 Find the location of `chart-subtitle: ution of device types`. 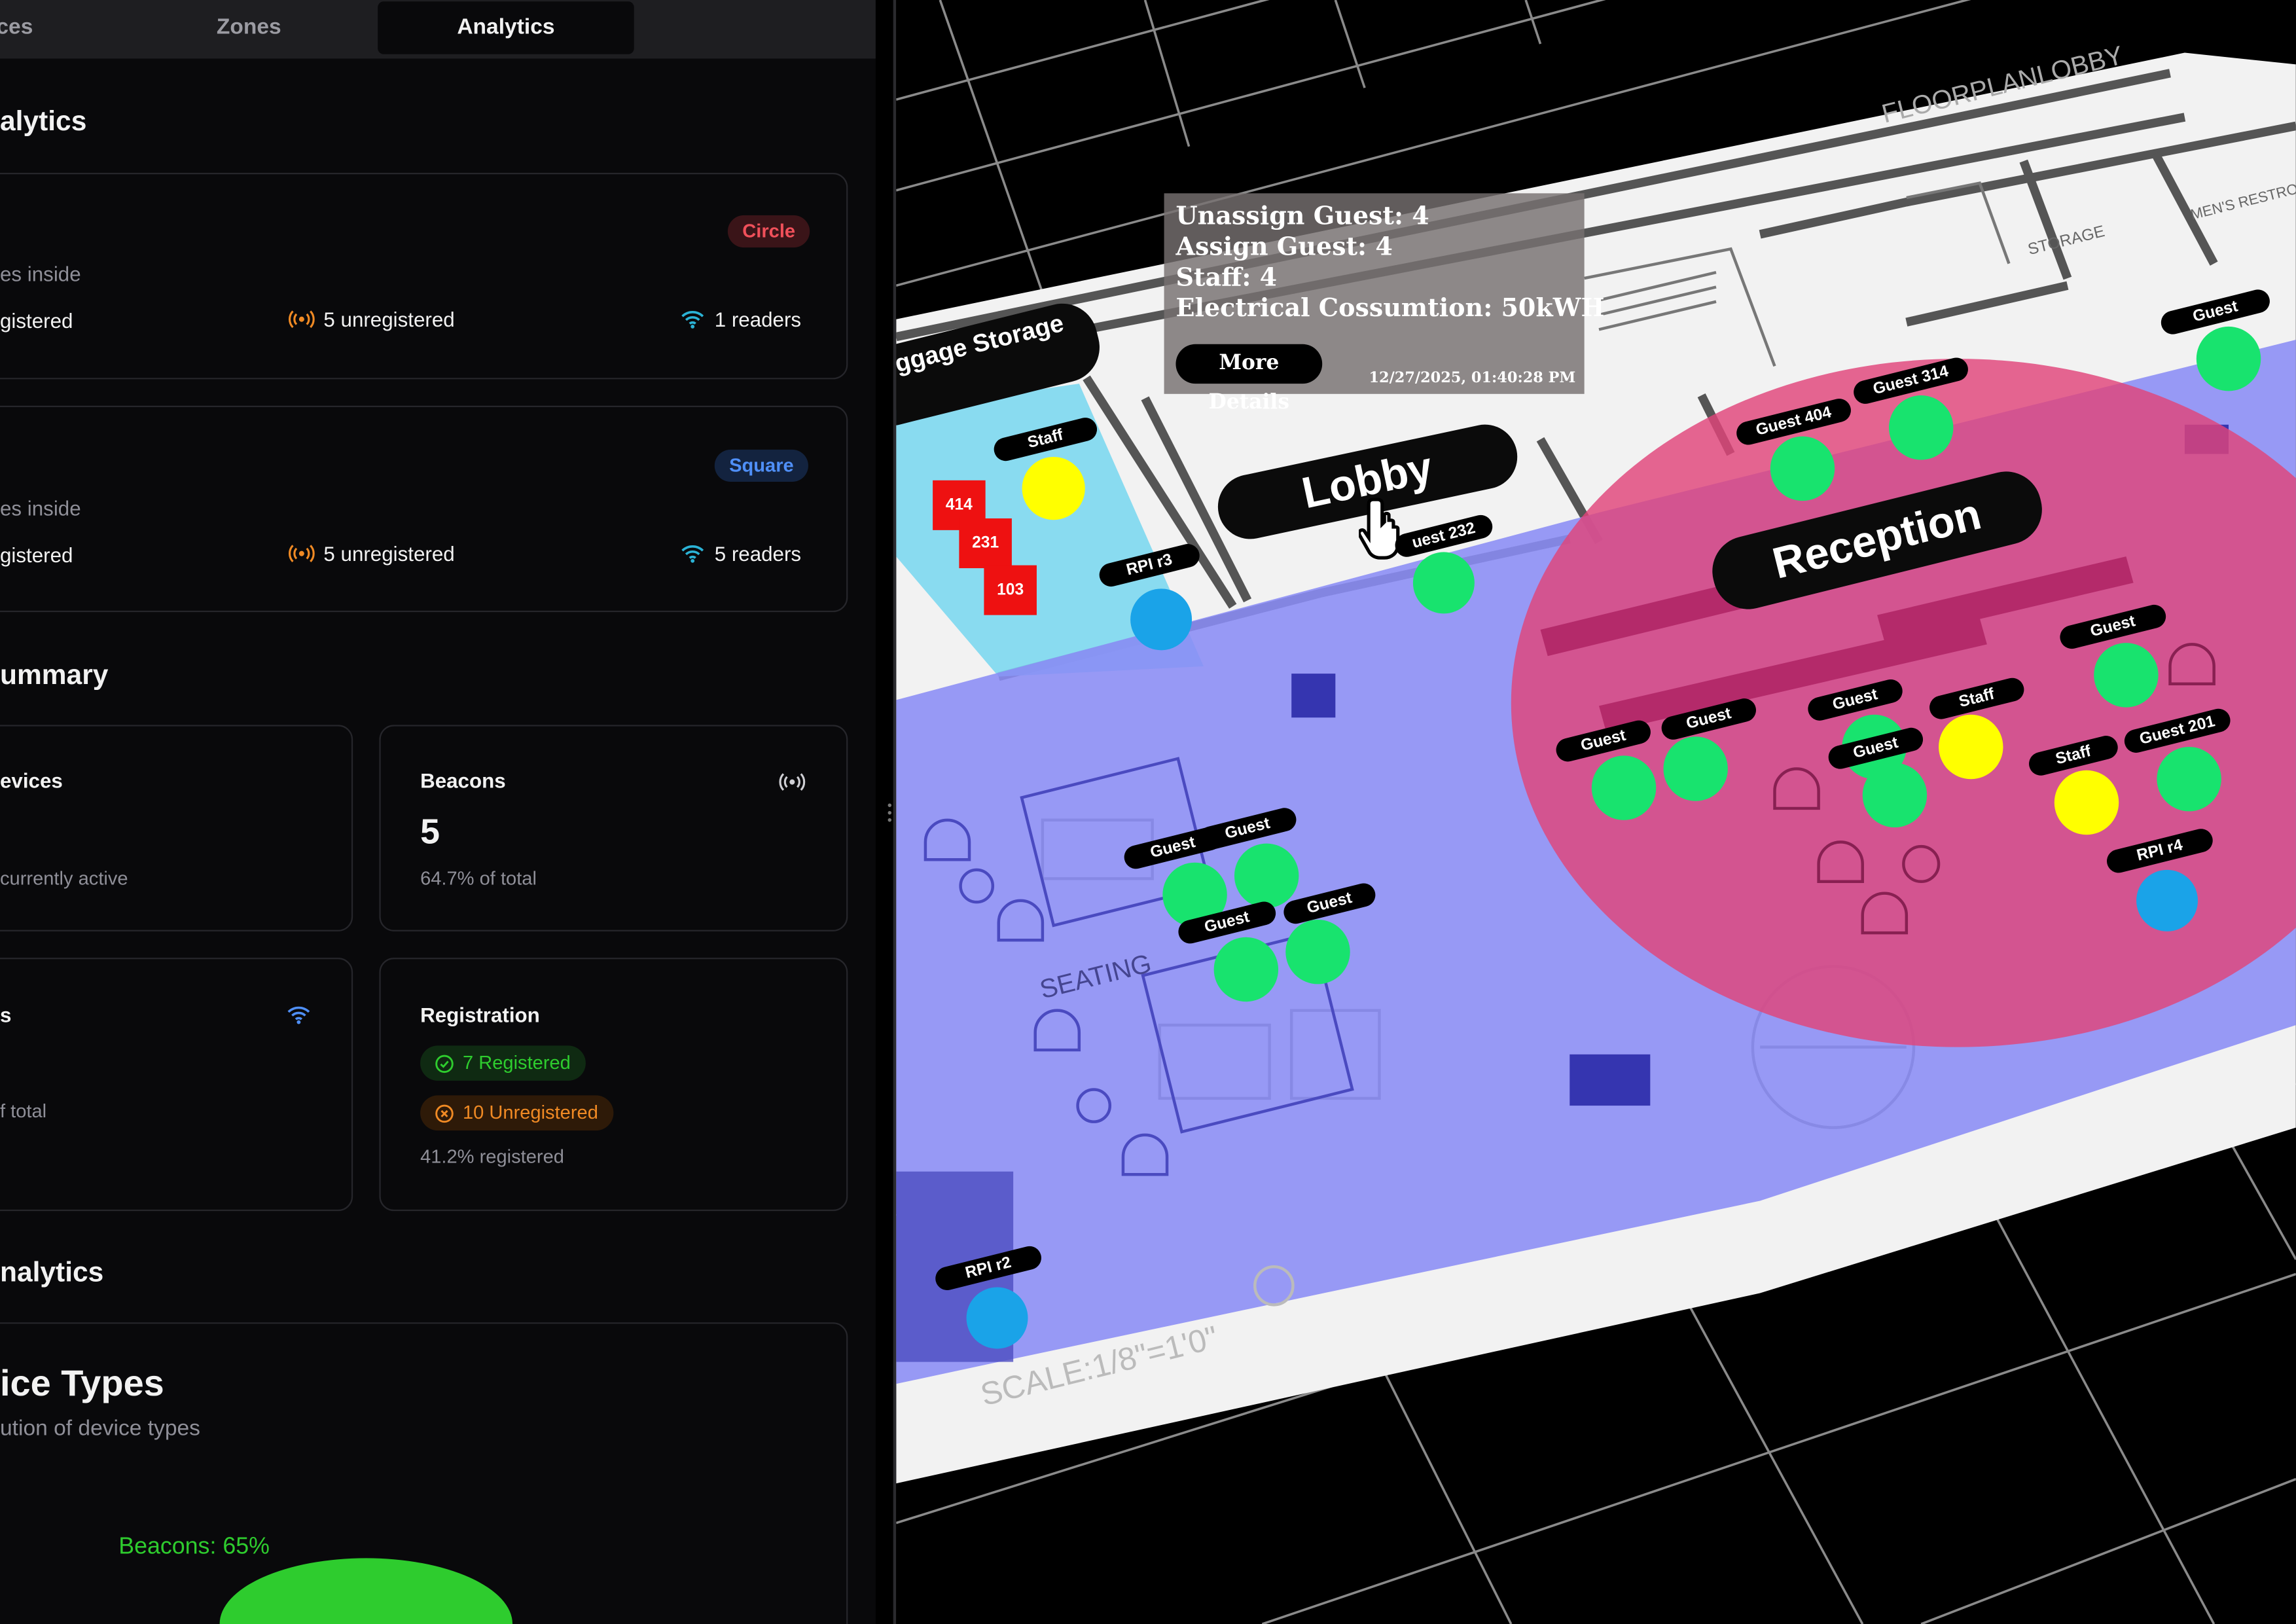

chart-subtitle: ution of device types is located at coordinates (100, 1428).